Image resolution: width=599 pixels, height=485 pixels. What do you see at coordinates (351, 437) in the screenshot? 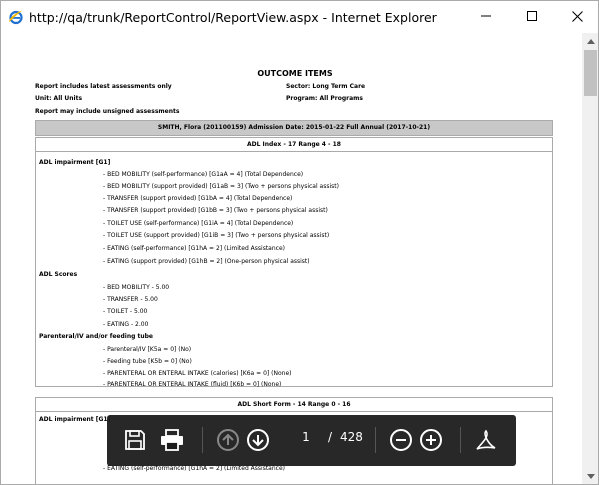
I see `page-total: 428` at bounding box center [351, 437].